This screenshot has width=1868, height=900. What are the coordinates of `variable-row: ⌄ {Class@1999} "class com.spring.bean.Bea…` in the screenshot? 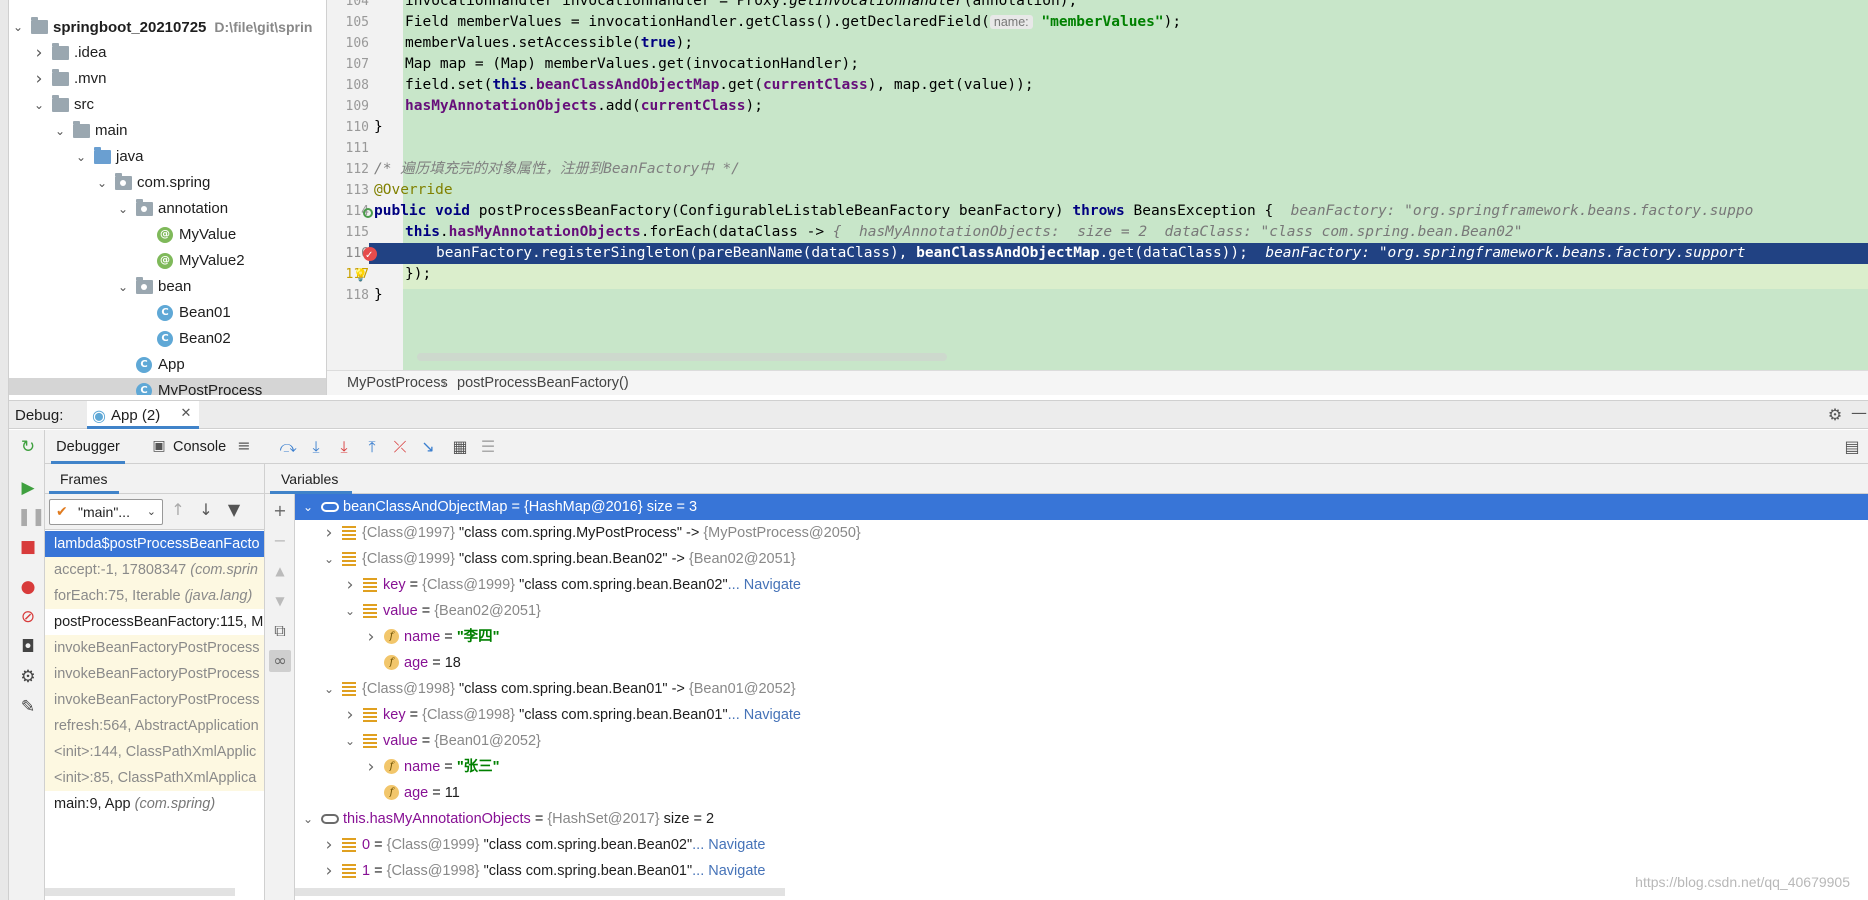 It's located at (1081, 559).